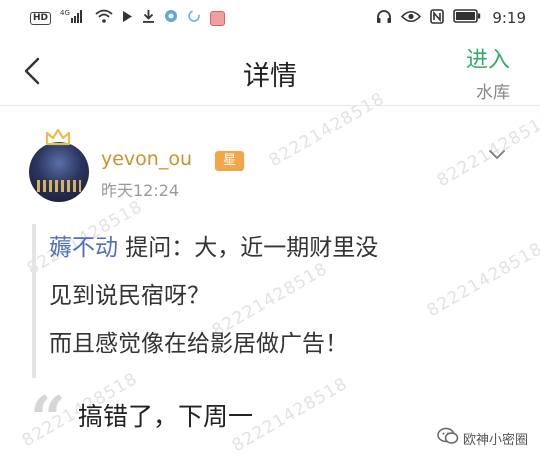  I want to click on asker-name: 薅不动, so click(83, 248).